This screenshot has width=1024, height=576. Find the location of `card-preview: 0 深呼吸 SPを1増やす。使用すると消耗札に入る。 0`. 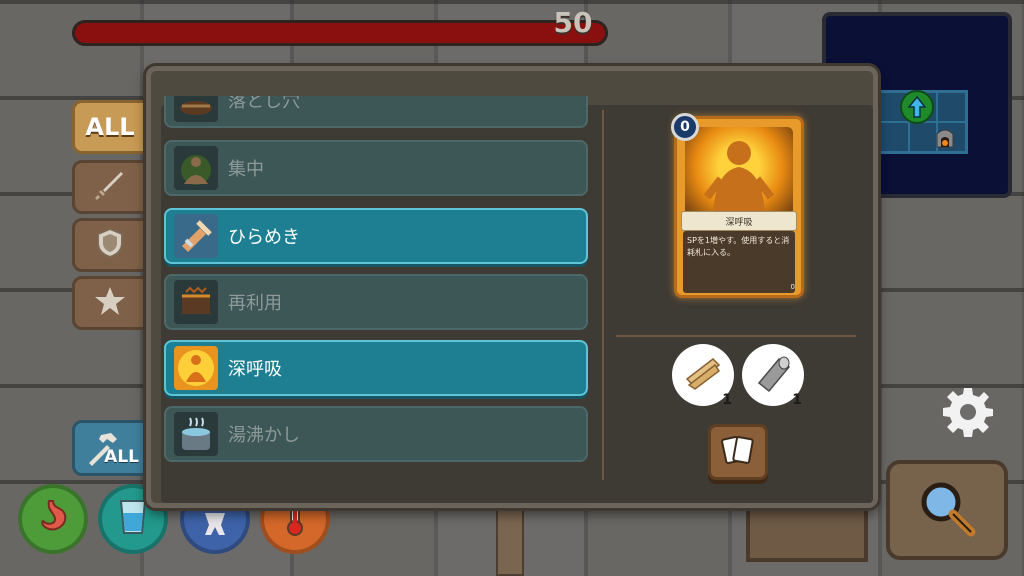

card-preview: 0 深呼吸 SPを1増やす。使用すると消耗札に入る。 0 is located at coordinates (737, 205).